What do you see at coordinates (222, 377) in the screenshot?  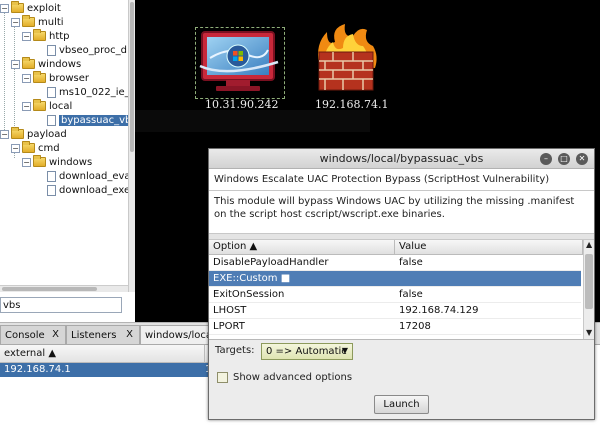 I see `show-advanced-checkbox` at bounding box center [222, 377].